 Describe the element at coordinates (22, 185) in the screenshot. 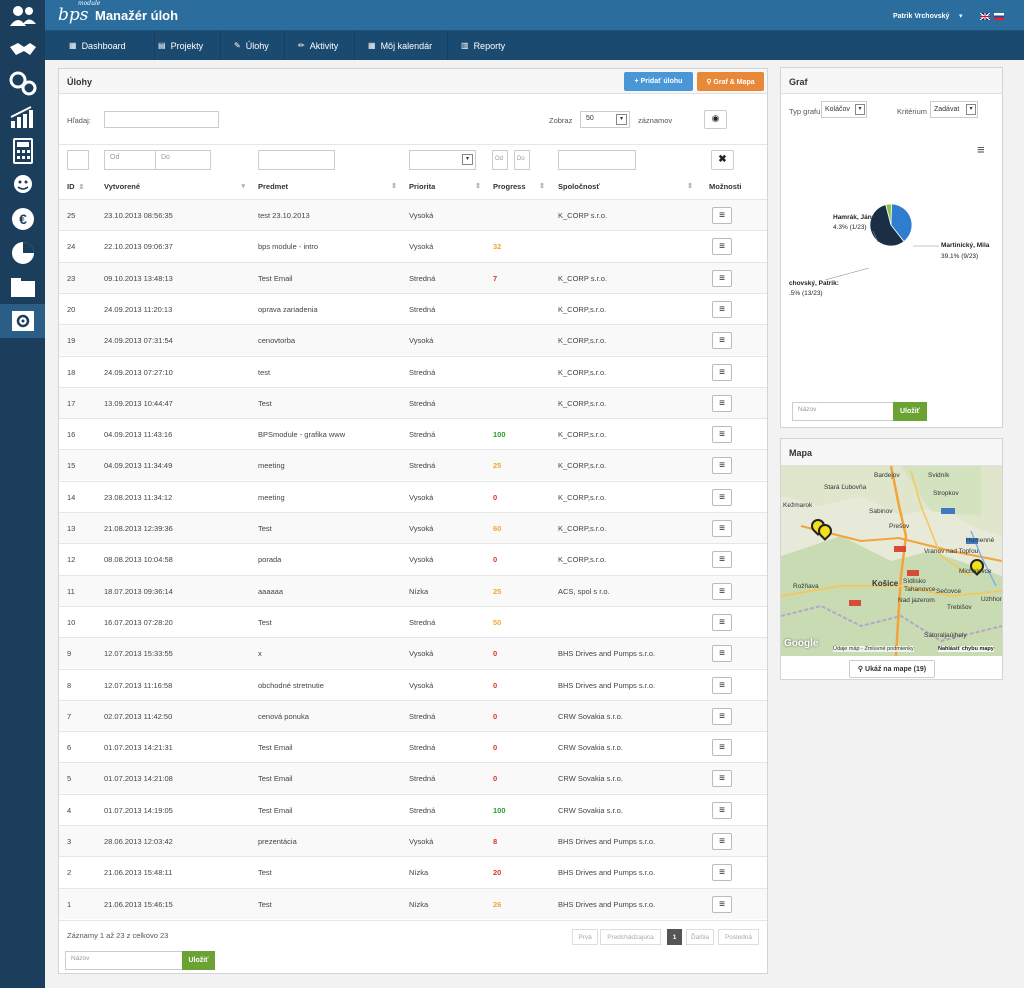

I see `support-icon` at that location.